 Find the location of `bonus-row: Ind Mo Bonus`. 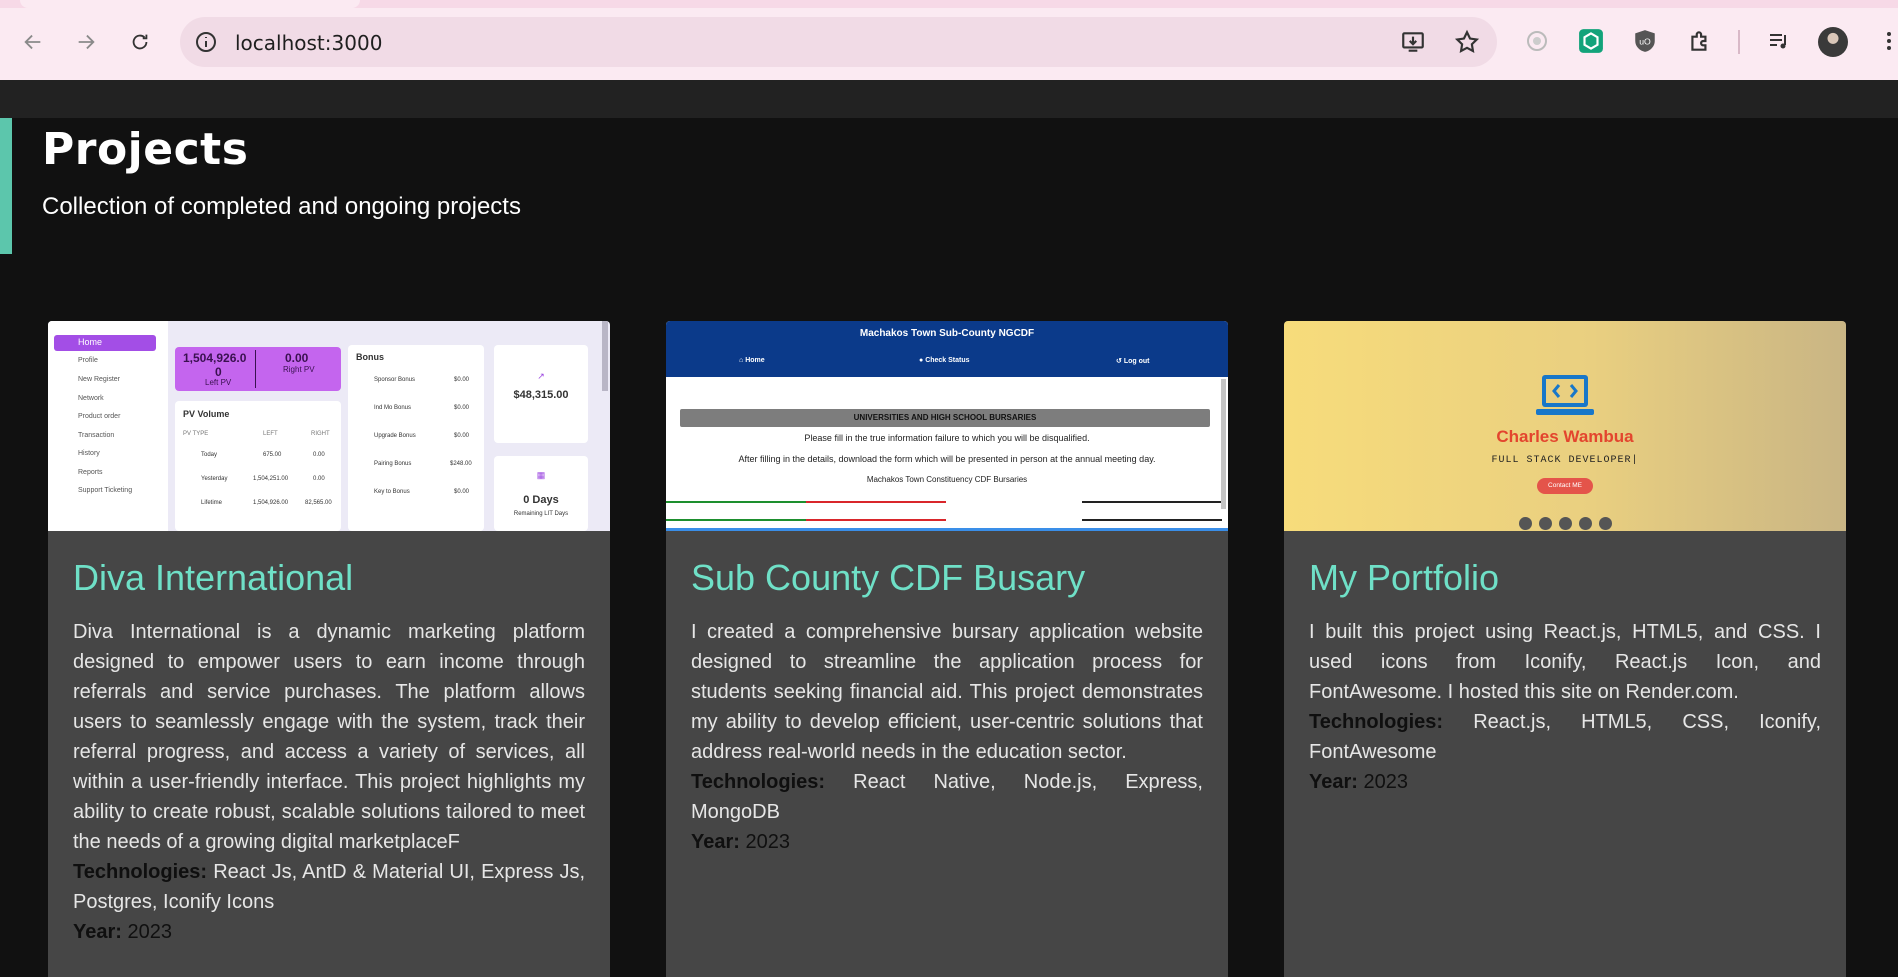

bonus-row: Ind Mo Bonus is located at coordinates (393, 408).